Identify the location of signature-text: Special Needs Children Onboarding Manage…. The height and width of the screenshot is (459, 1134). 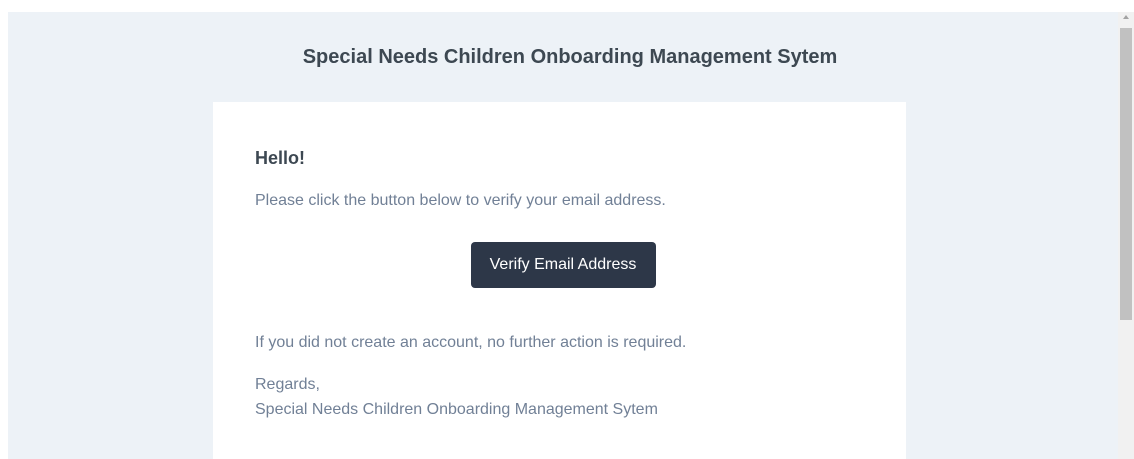
(456, 409).